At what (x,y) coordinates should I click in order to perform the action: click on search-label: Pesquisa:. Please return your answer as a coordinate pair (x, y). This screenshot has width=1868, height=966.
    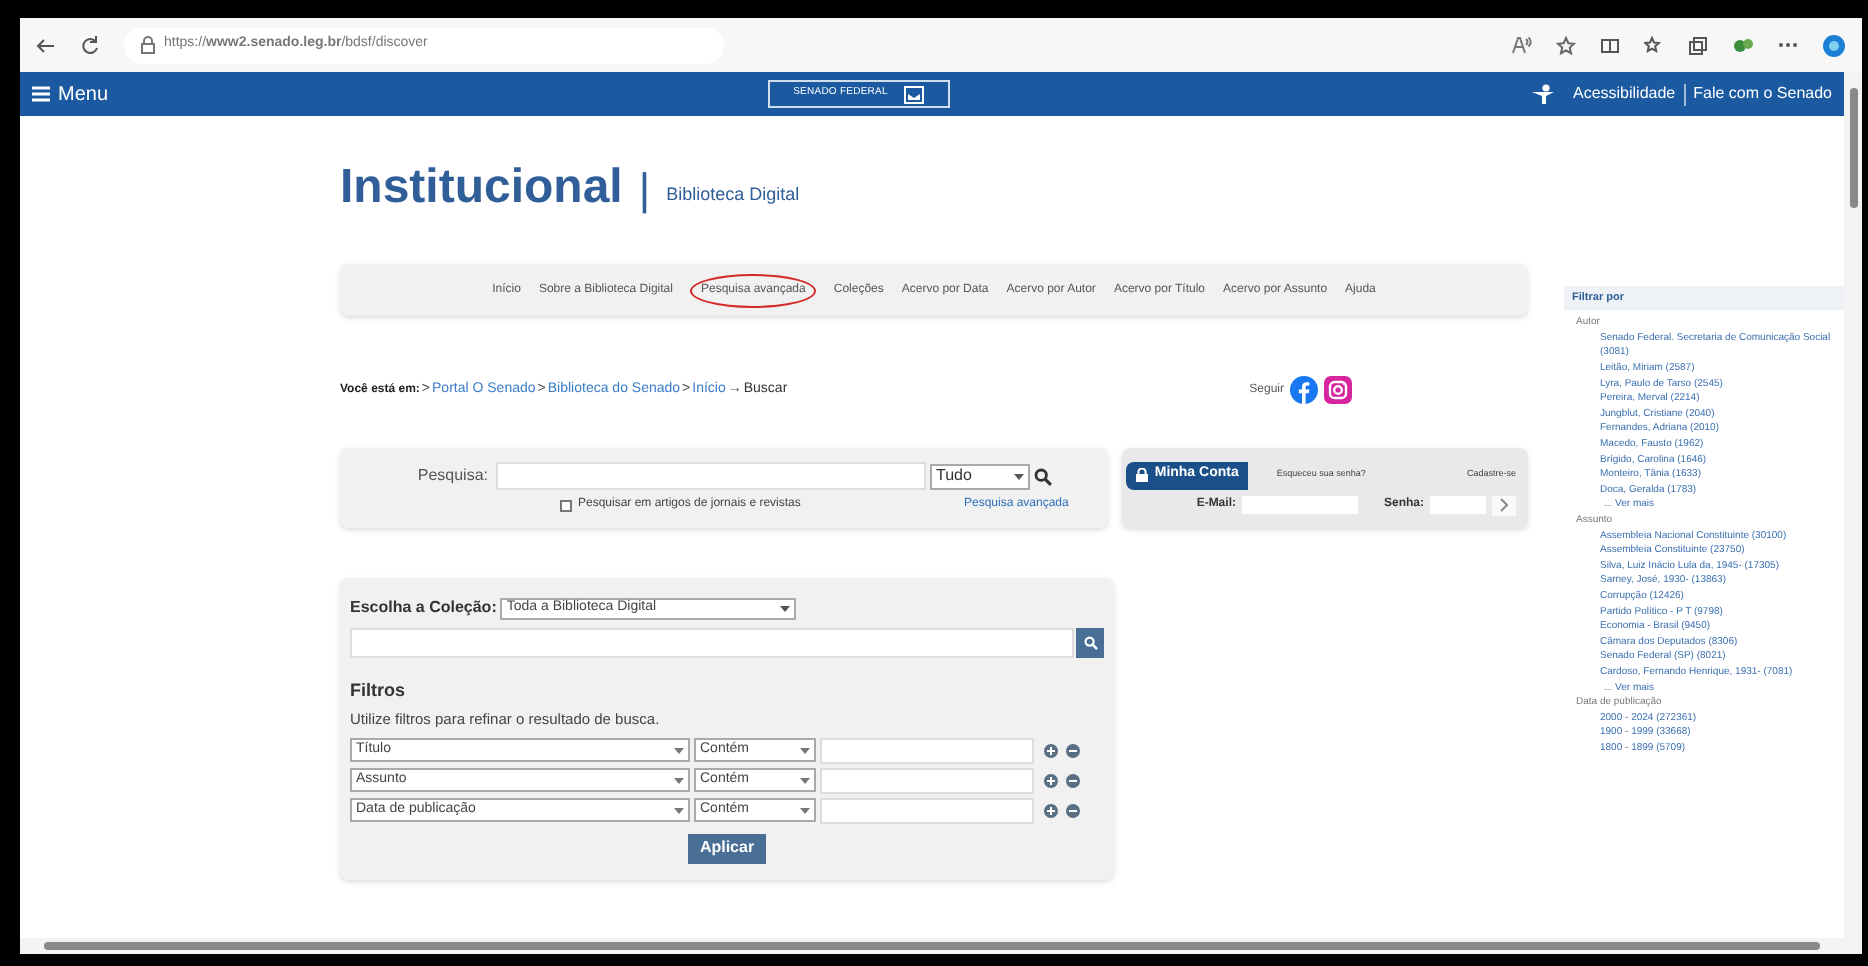
    Looking at the image, I should click on (452, 476).